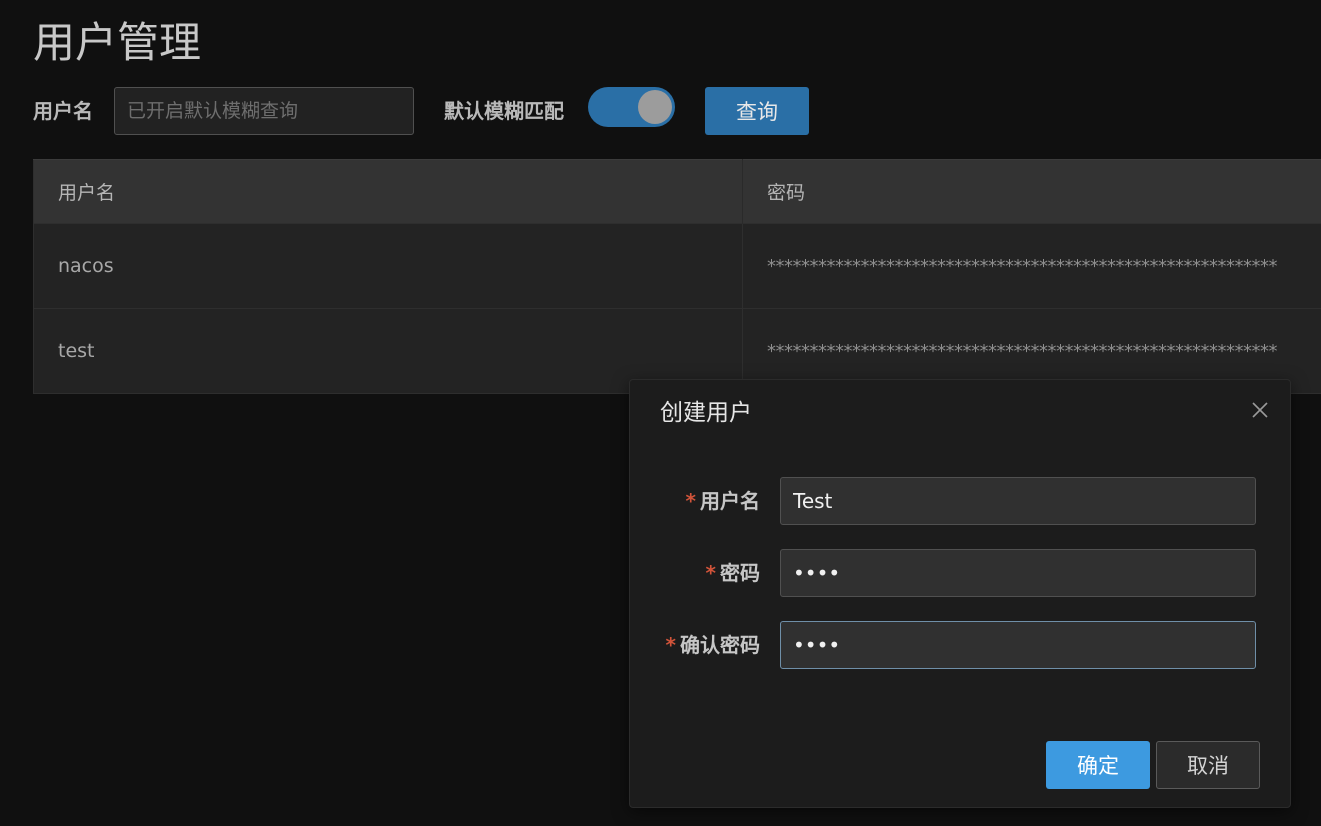 The height and width of the screenshot is (826, 1321). Describe the element at coordinates (1260, 410) in the screenshot. I see `close-icon` at that location.